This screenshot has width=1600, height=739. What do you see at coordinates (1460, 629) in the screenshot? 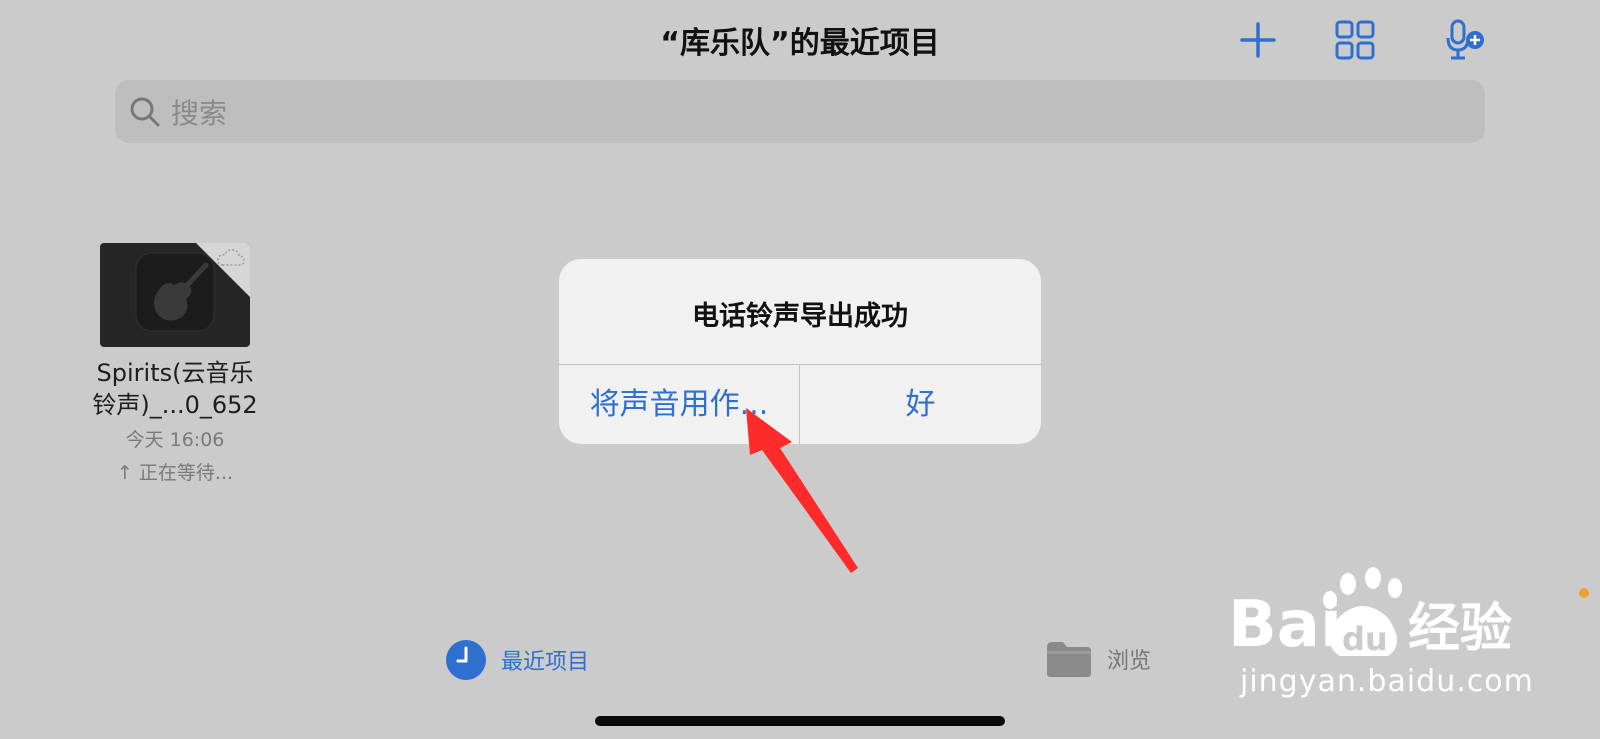
I see `watermark-brand-cn: 经验` at bounding box center [1460, 629].